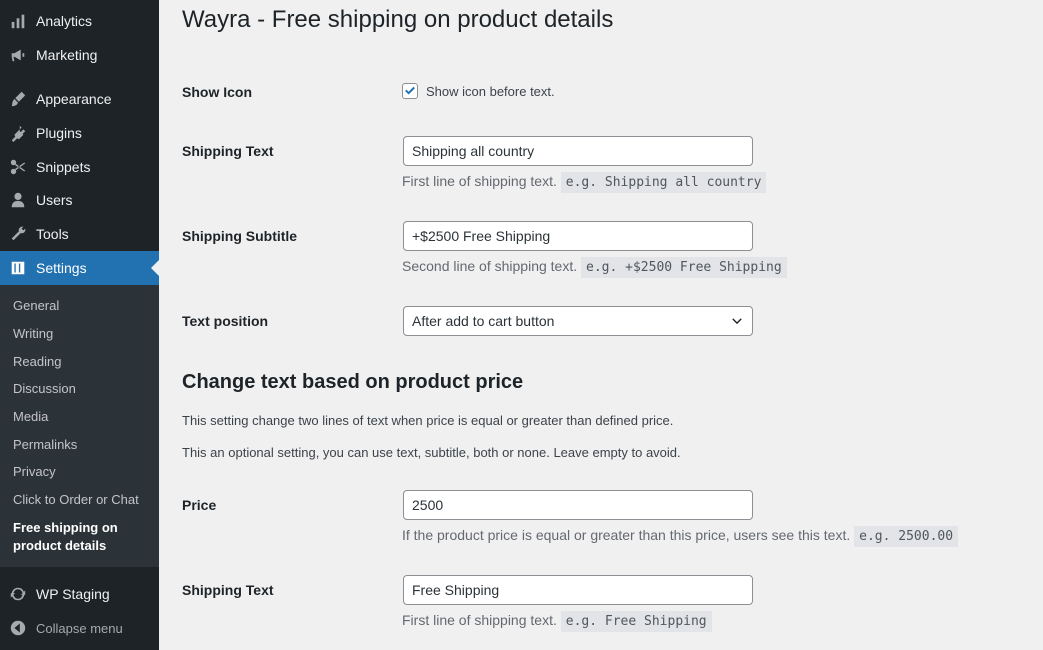  What do you see at coordinates (578, 505) in the screenshot?
I see `price-input` at bounding box center [578, 505].